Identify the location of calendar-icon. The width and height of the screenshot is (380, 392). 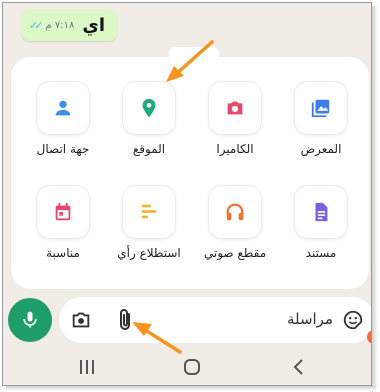
(63, 211).